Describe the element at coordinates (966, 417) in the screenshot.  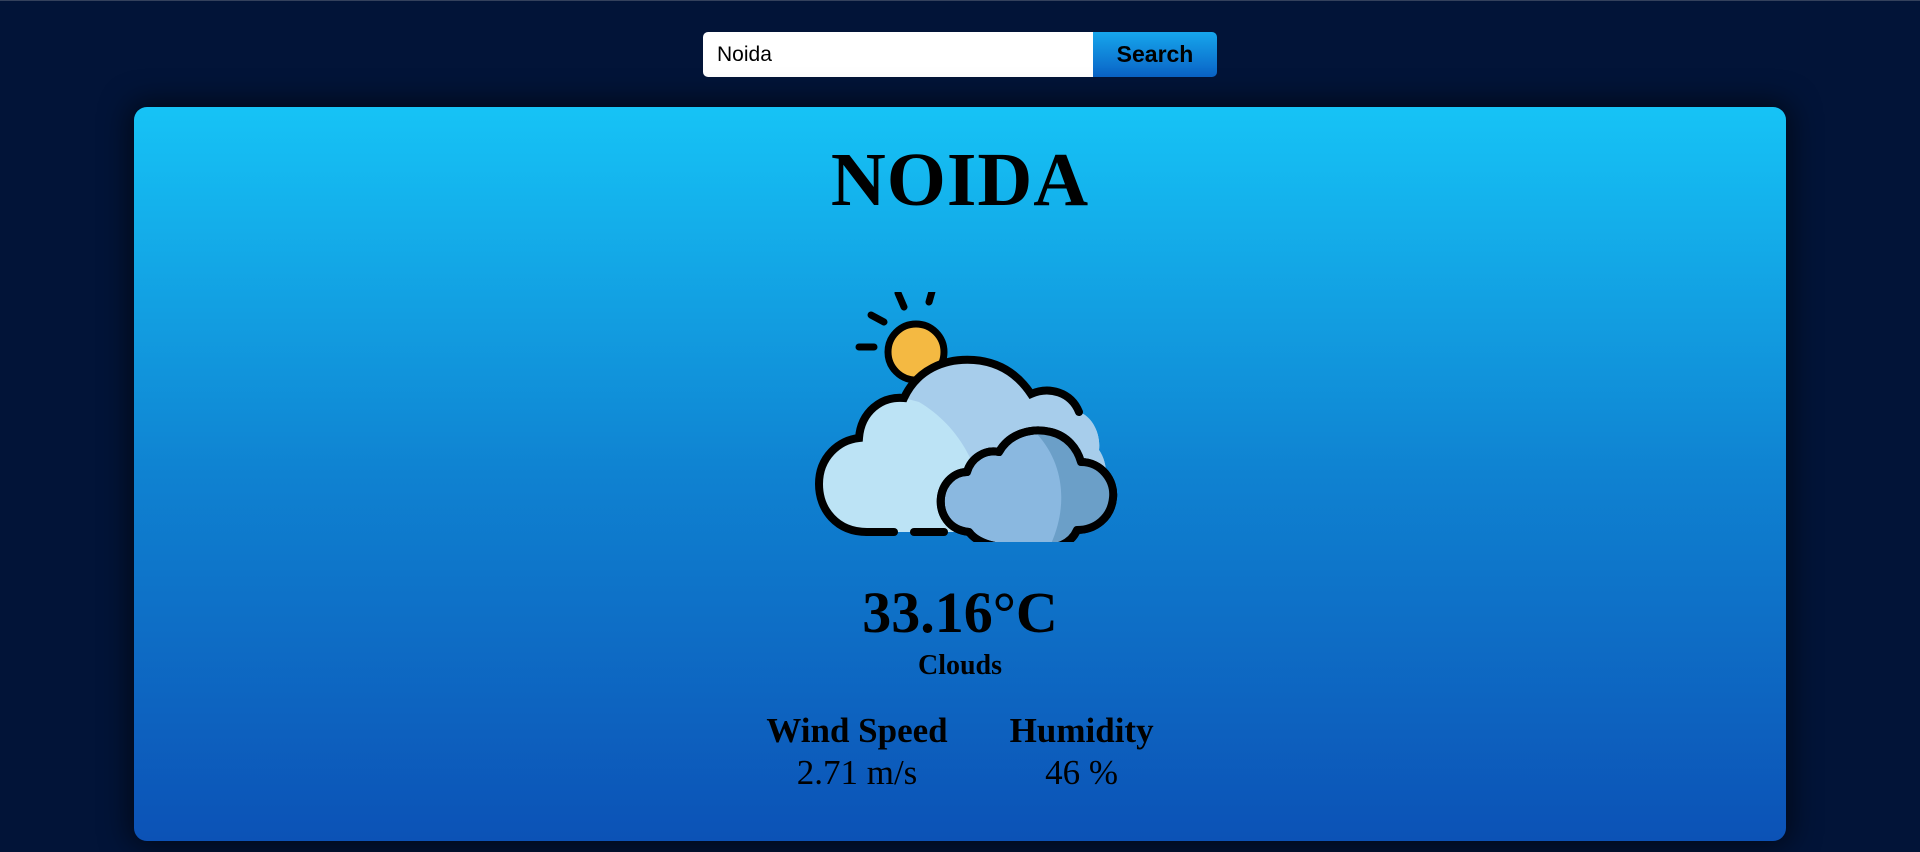
I see `sun-behind-clouds-icon` at that location.